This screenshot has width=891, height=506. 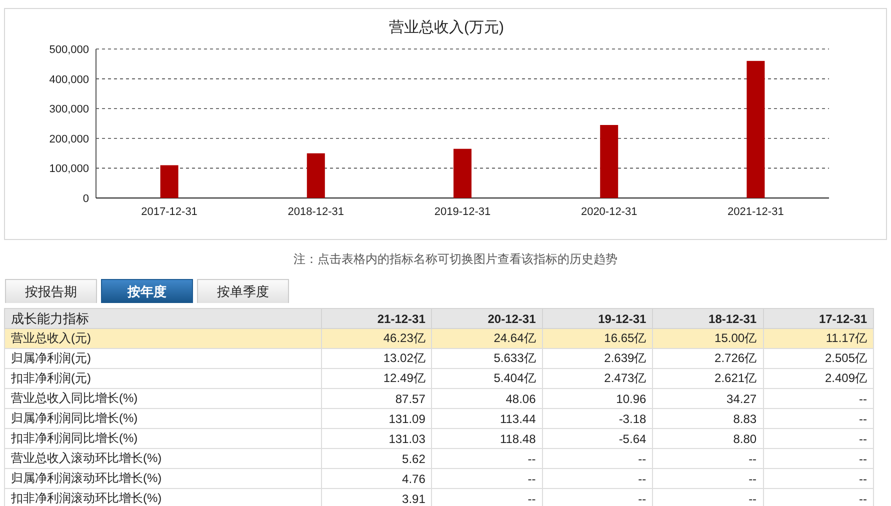 What do you see at coordinates (818, 318) in the screenshot?
I see `column-header: 17-12-31` at bounding box center [818, 318].